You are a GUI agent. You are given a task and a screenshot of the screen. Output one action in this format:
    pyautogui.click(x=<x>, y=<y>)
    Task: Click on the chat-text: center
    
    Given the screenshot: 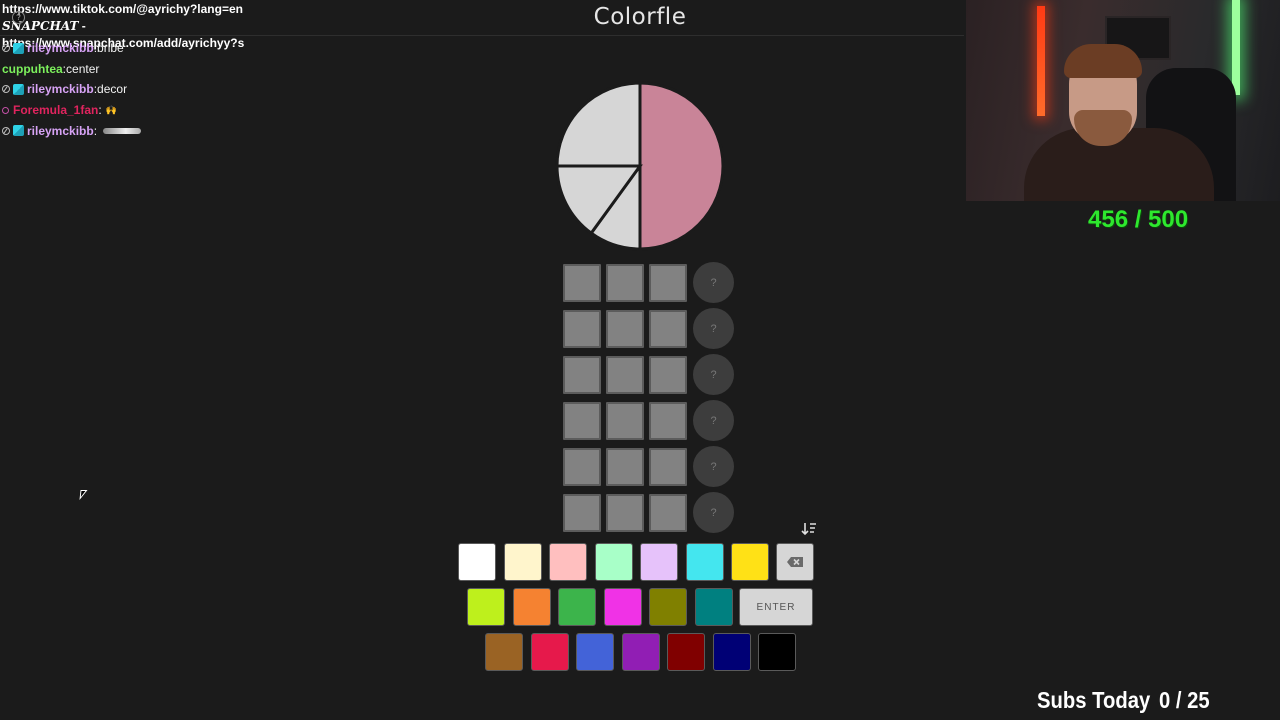 What is the action you would take?
    pyautogui.click(x=83, y=68)
    